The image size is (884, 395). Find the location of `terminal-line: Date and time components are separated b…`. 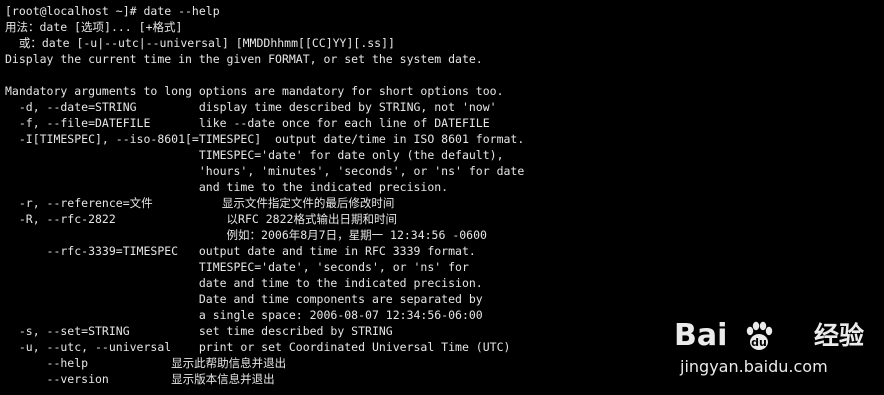

terminal-line: Date and time components are separated b… is located at coordinates (244, 299).